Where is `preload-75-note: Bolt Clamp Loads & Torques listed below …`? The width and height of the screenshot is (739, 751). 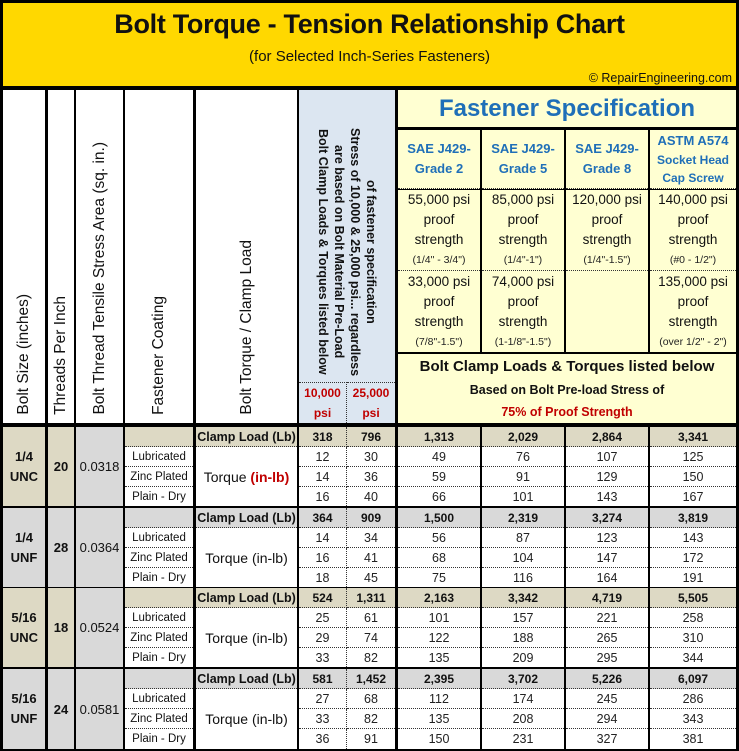 preload-75-note: Bolt Clamp Loads & Torques listed below … is located at coordinates (567, 388).